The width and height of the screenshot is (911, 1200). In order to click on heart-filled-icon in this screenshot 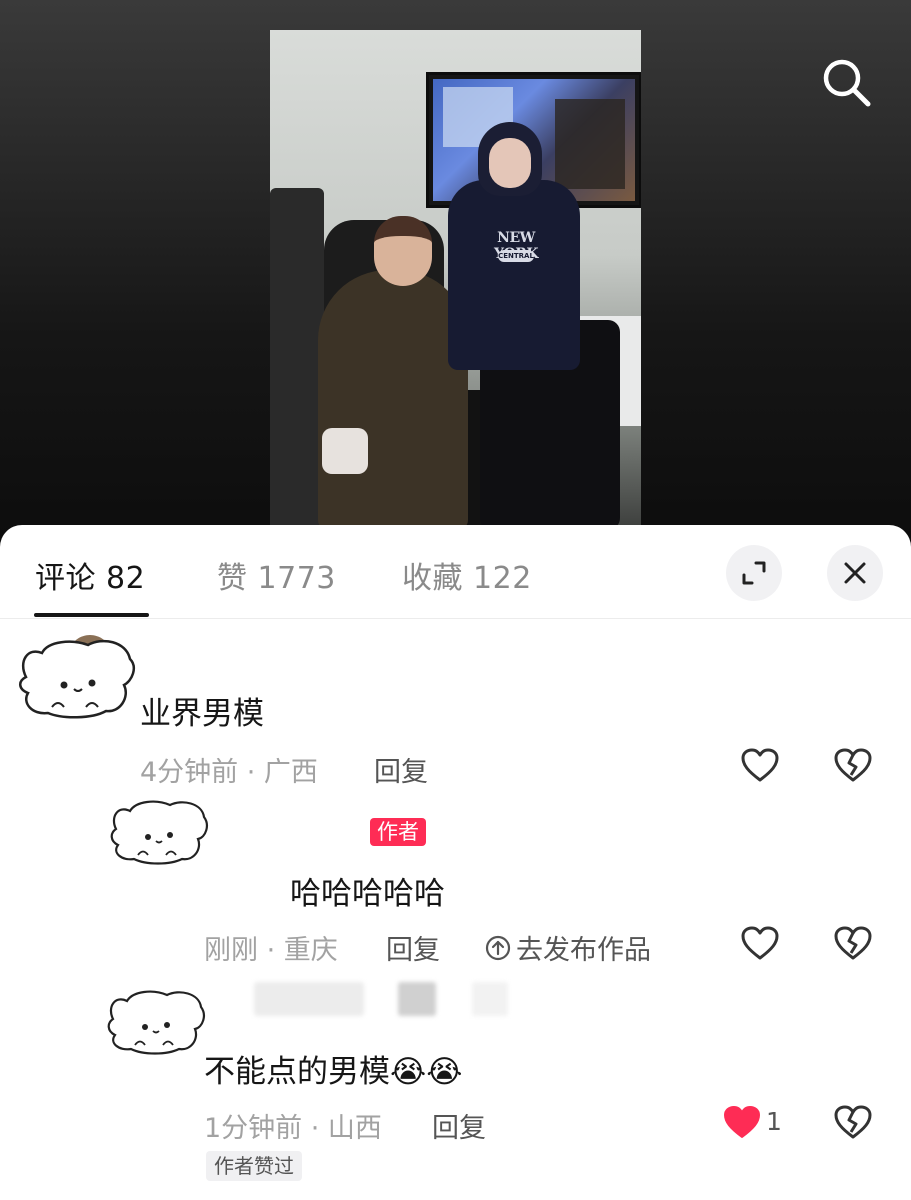, I will do `click(742, 1122)`.